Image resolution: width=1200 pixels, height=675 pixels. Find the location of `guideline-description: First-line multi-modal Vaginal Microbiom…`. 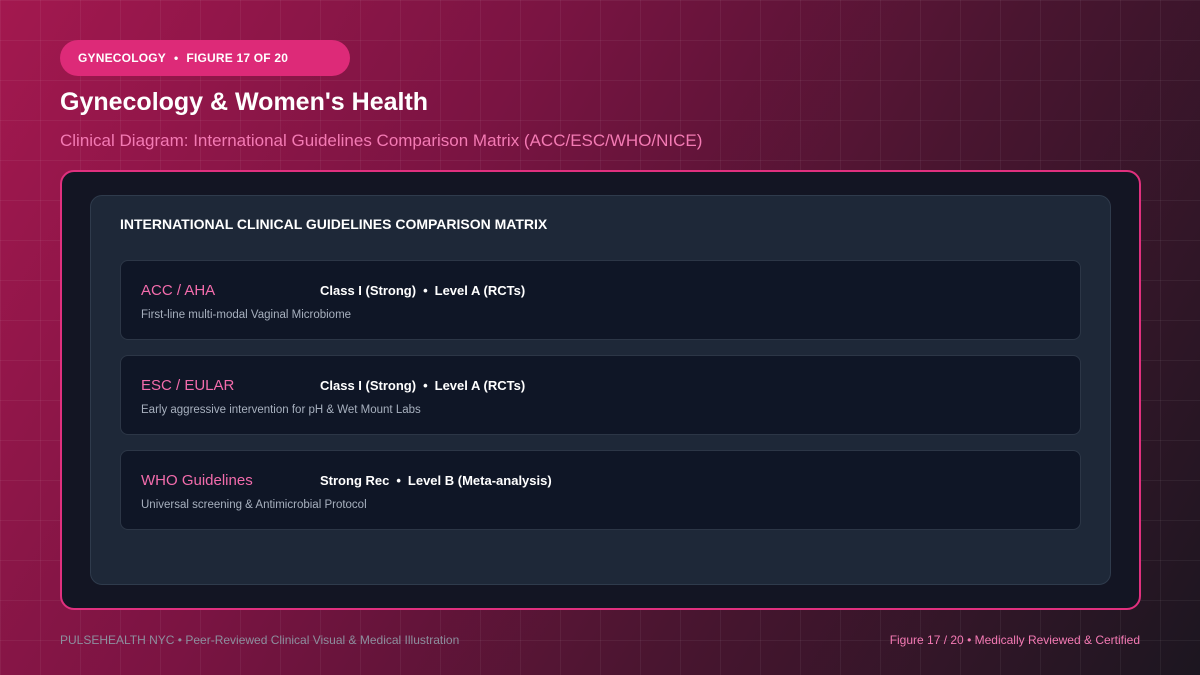

guideline-description: First-line multi-modal Vaginal Microbiom… is located at coordinates (246, 315).